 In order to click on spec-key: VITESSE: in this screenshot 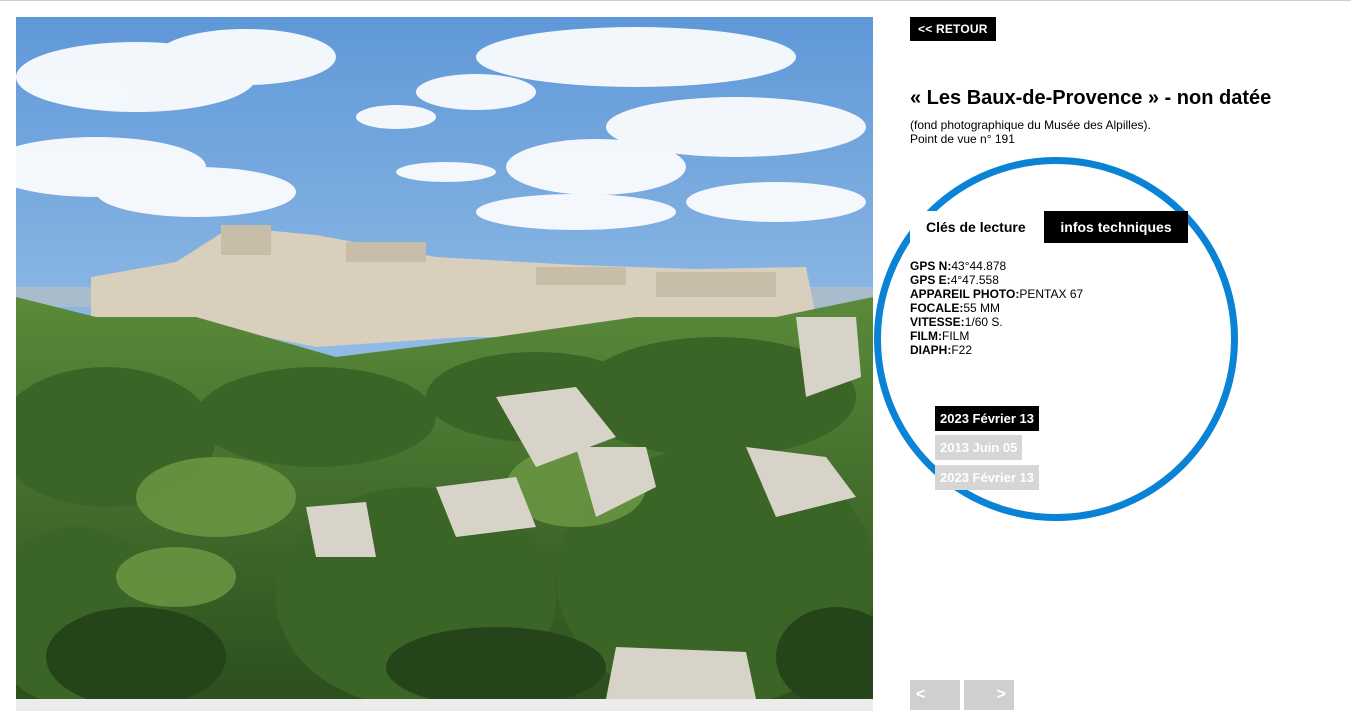, I will do `click(937, 322)`.